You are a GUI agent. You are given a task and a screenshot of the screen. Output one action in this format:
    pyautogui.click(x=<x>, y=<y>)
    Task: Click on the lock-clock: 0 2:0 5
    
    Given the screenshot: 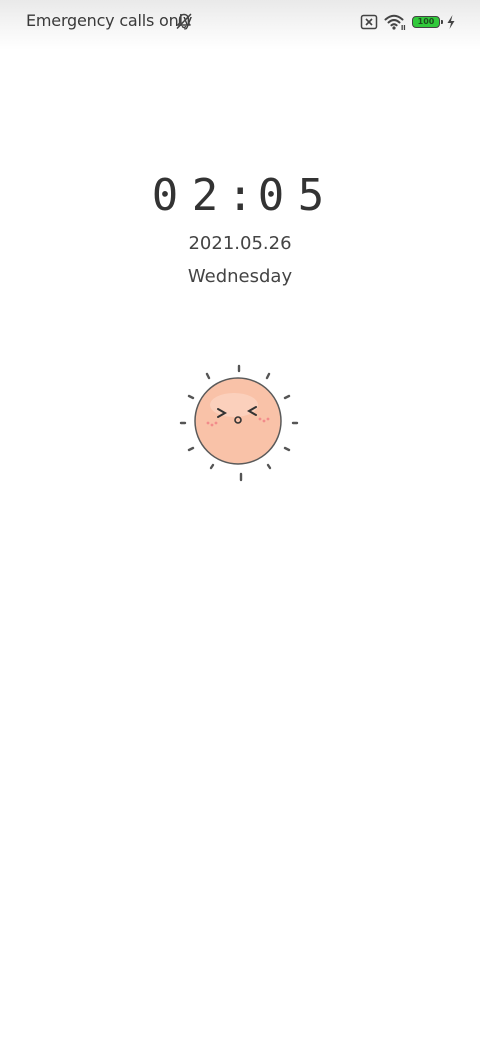 What is the action you would take?
    pyautogui.click(x=240, y=195)
    